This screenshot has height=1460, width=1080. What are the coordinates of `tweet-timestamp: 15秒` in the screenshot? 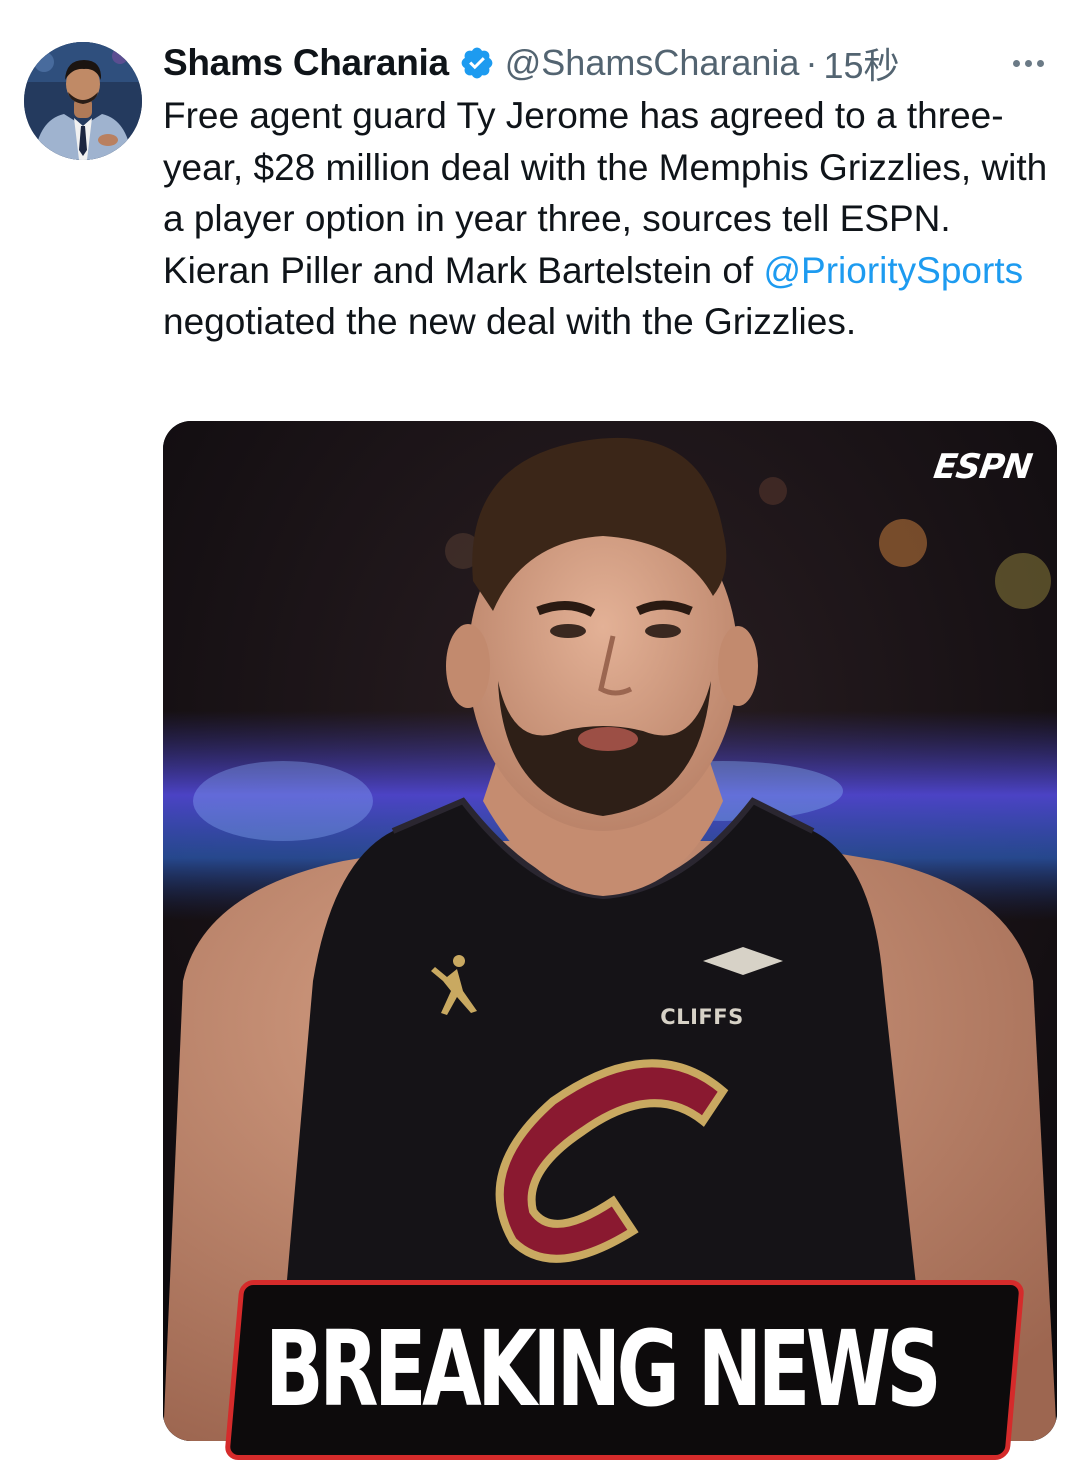 It's located at (861, 63).